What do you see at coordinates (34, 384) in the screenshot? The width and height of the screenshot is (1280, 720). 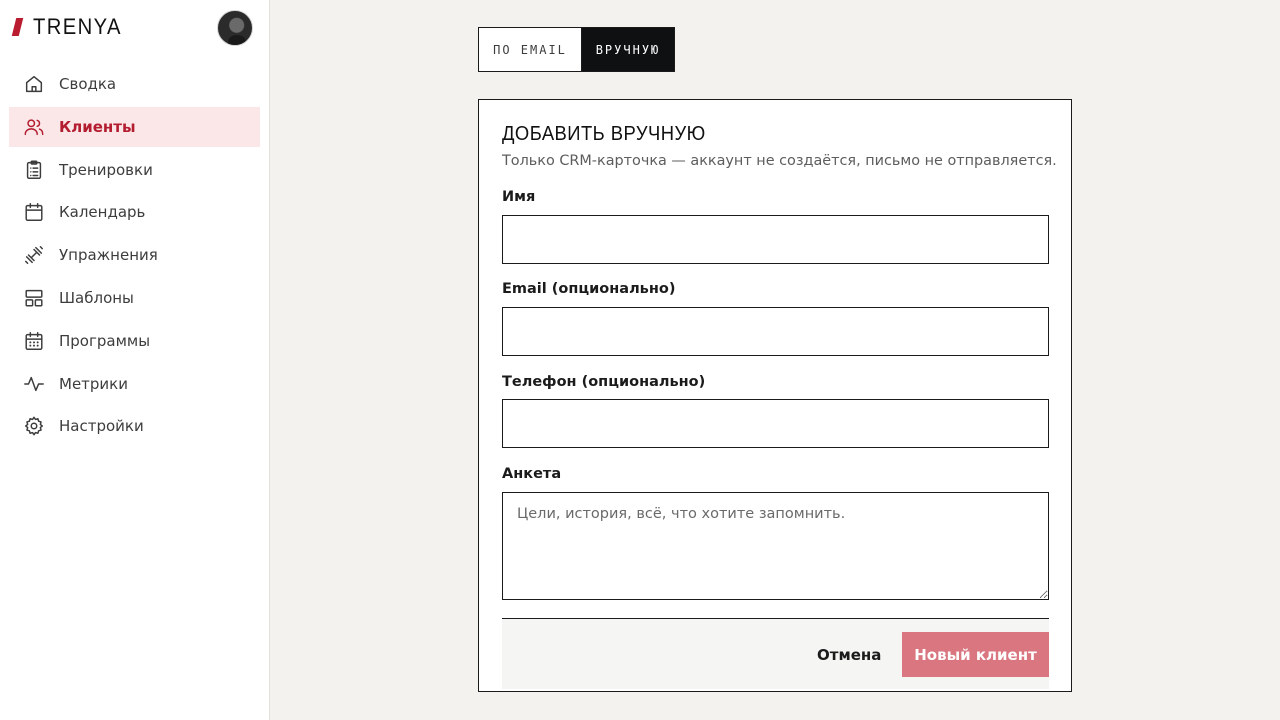 I see `activity-icon` at bounding box center [34, 384].